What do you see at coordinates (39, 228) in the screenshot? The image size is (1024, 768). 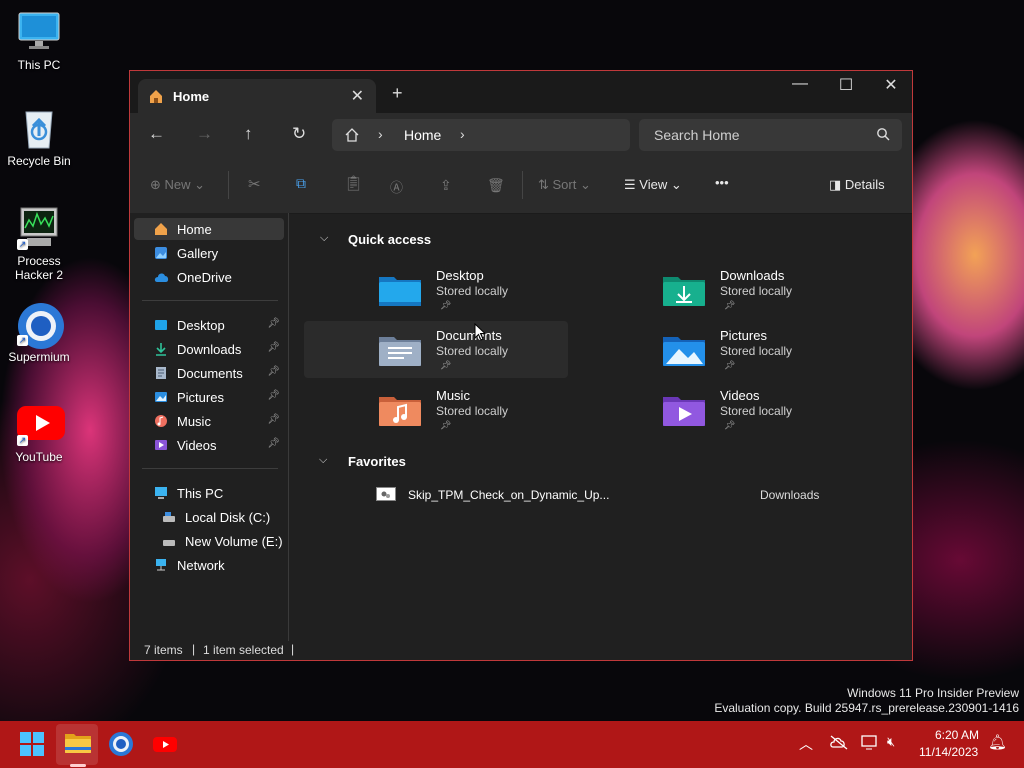 I see `process-hacker-icon: ↗` at bounding box center [39, 228].